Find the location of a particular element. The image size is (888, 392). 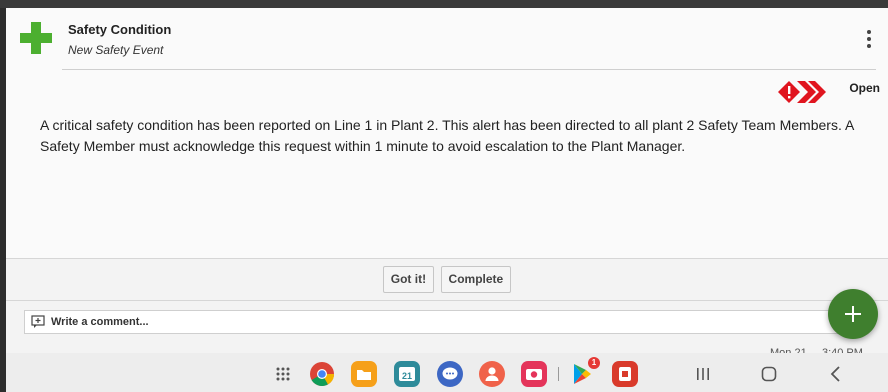

messages-icon is located at coordinates (450, 374).